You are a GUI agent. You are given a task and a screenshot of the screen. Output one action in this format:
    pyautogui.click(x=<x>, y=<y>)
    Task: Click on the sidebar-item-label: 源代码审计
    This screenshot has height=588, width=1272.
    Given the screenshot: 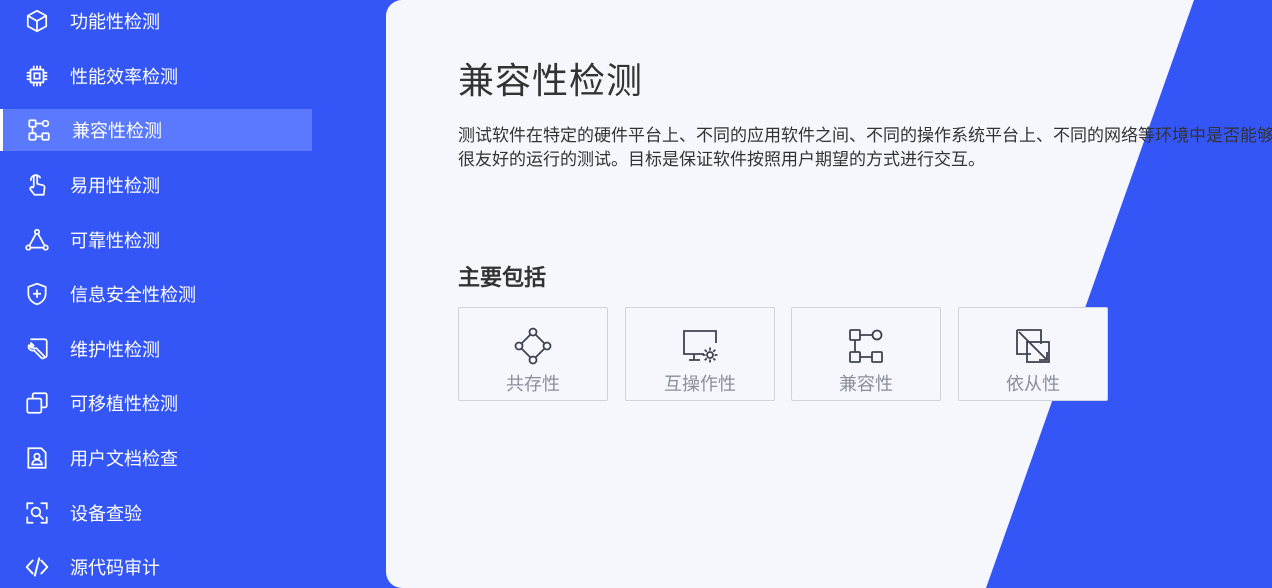 What is the action you would take?
    pyautogui.click(x=115, y=568)
    